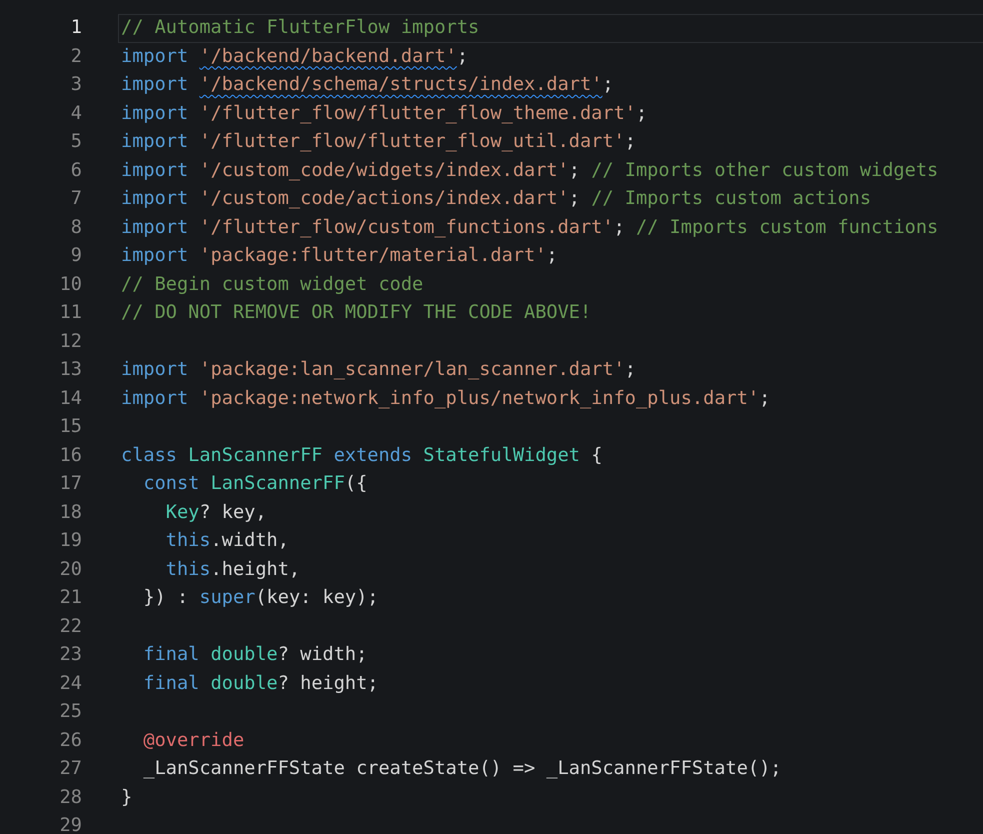  What do you see at coordinates (339, 255) in the screenshot?
I see `code-line: import 'package:flutter/material.dart';` at bounding box center [339, 255].